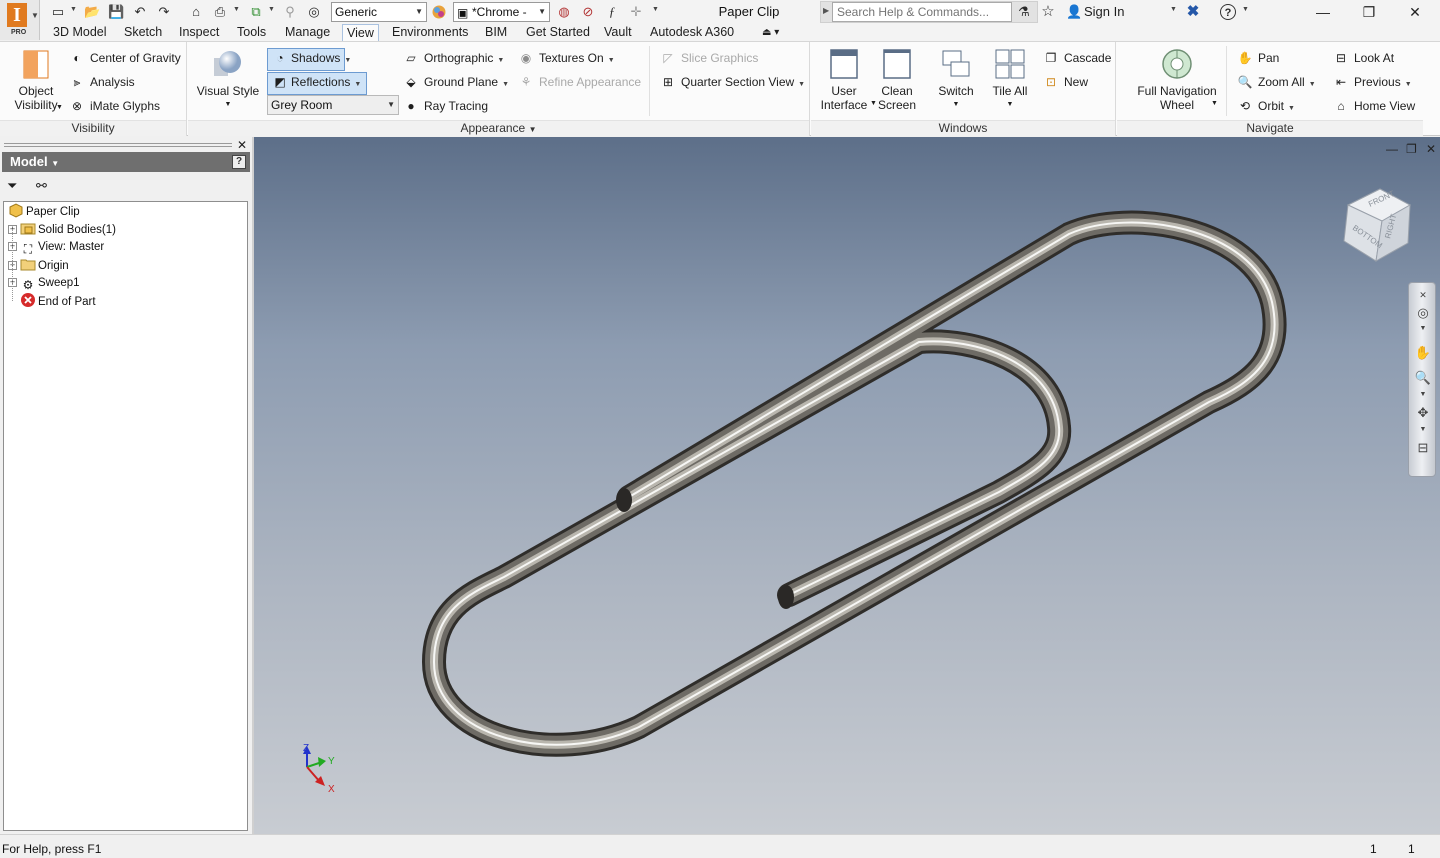 The height and width of the screenshot is (858, 1440). Describe the element at coordinates (228, 80) in the screenshot. I see `visual-style-button: Visual Style ▼` at that location.